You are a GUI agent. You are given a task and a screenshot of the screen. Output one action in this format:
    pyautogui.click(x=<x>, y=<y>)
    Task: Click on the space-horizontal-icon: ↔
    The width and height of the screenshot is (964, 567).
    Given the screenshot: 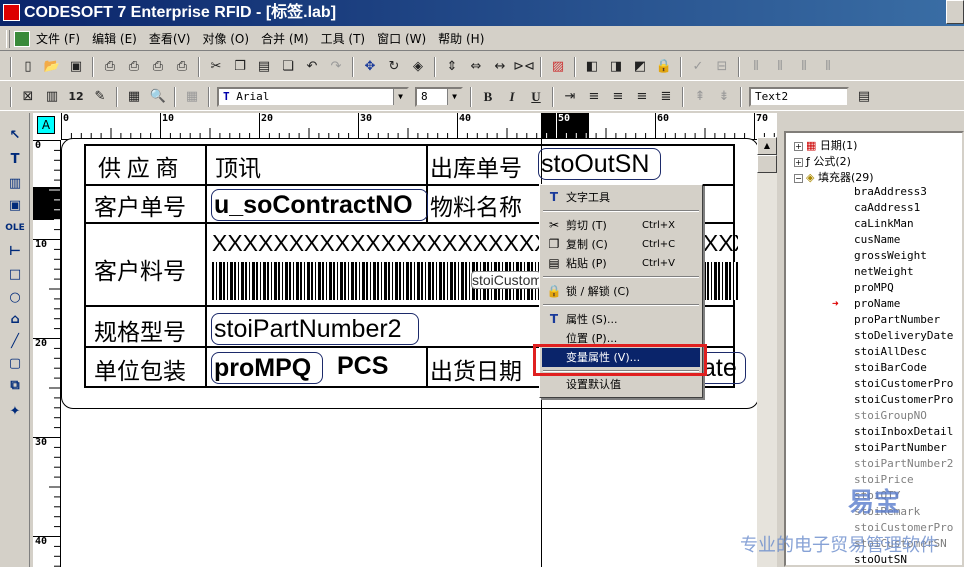 What is the action you would take?
    pyautogui.click(x=500, y=67)
    